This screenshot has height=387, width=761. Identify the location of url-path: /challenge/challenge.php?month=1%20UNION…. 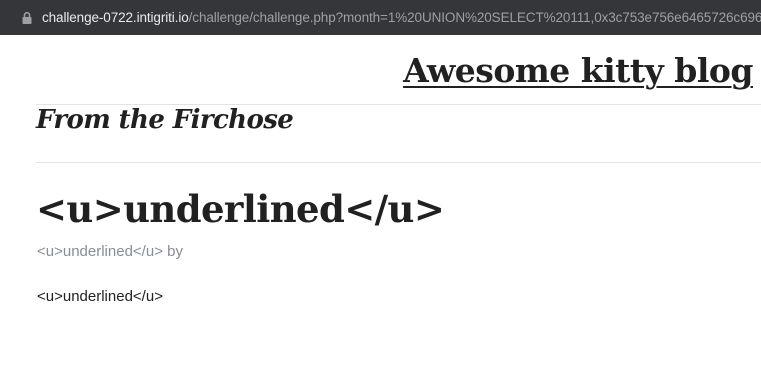
(474, 17).